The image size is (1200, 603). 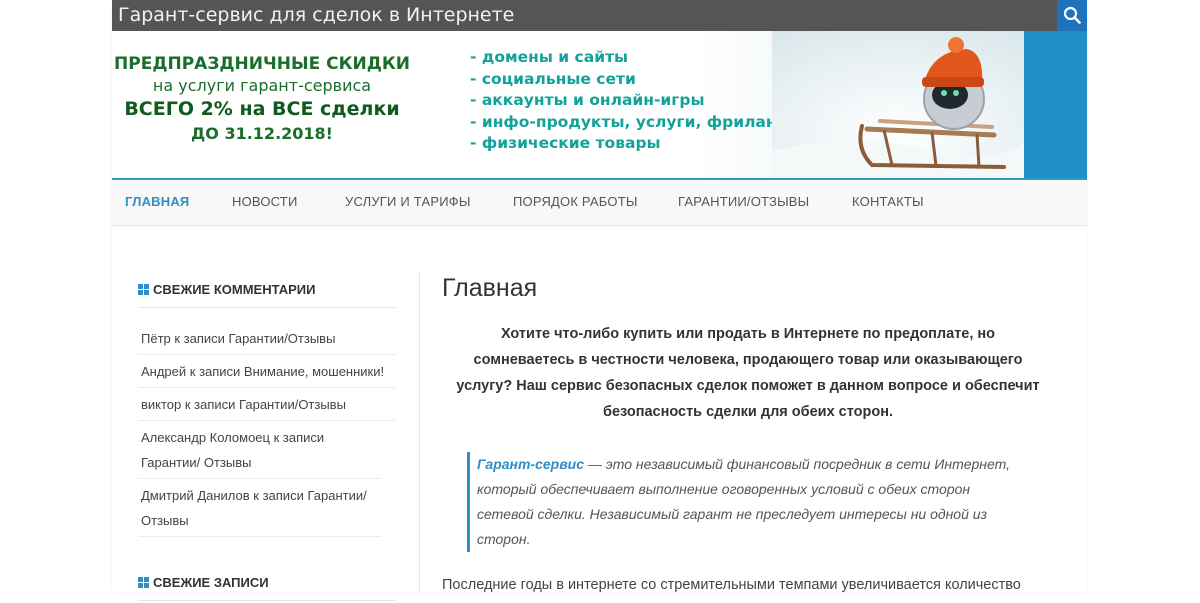 I want to click on banner-list-item: - физические товары, so click(x=565, y=143).